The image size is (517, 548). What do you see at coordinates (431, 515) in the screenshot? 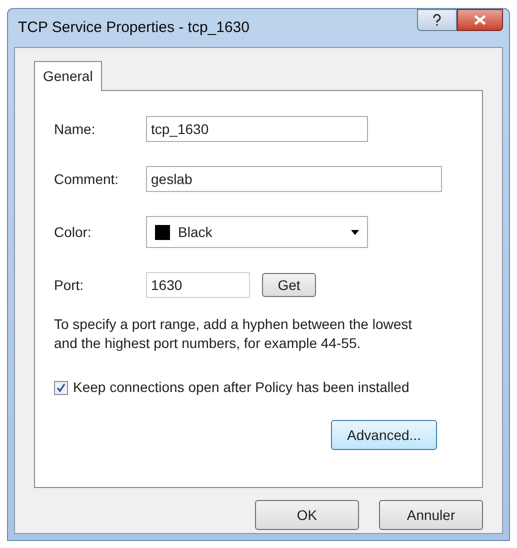
I see `dialog-button: Annuler` at bounding box center [431, 515].